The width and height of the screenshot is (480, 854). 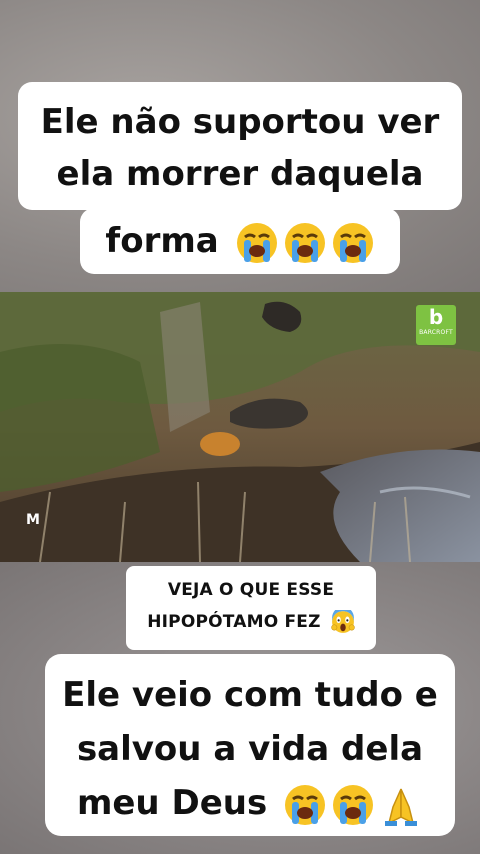 What do you see at coordinates (343, 622) in the screenshot?
I see `face-screaming-in-fear-icon` at bounding box center [343, 622].